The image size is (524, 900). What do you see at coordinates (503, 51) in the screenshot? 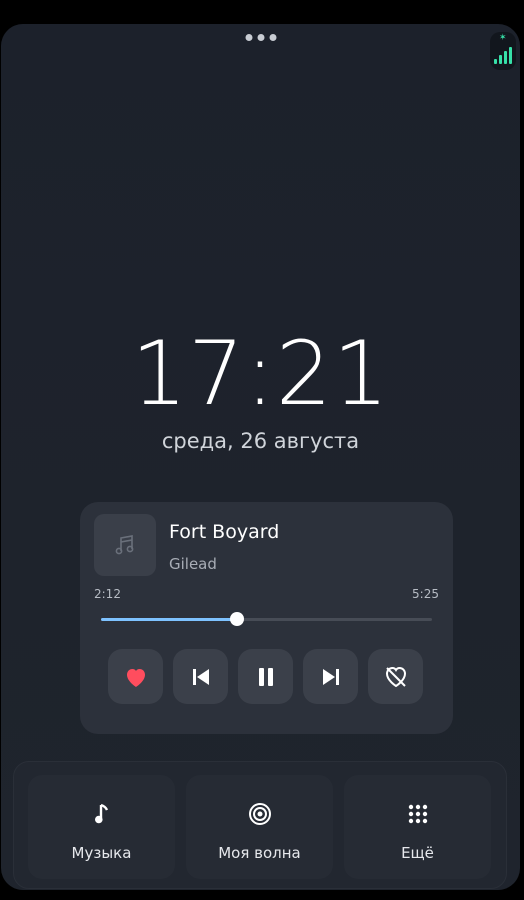
I see `signal-strength-icon: ✶` at bounding box center [503, 51].